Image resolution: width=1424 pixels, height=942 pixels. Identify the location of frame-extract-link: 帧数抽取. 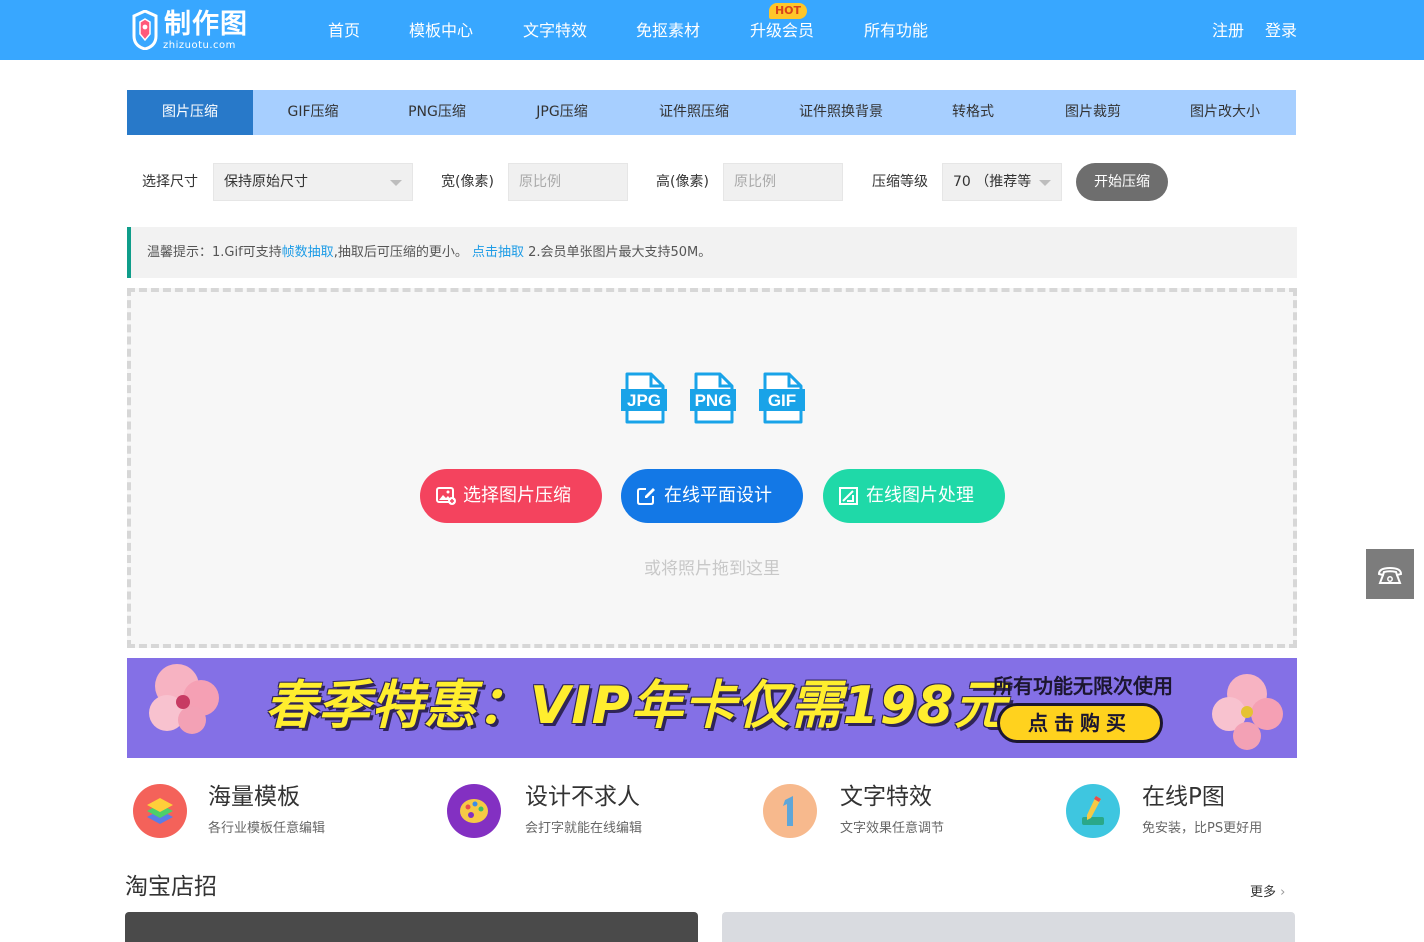
(308, 252).